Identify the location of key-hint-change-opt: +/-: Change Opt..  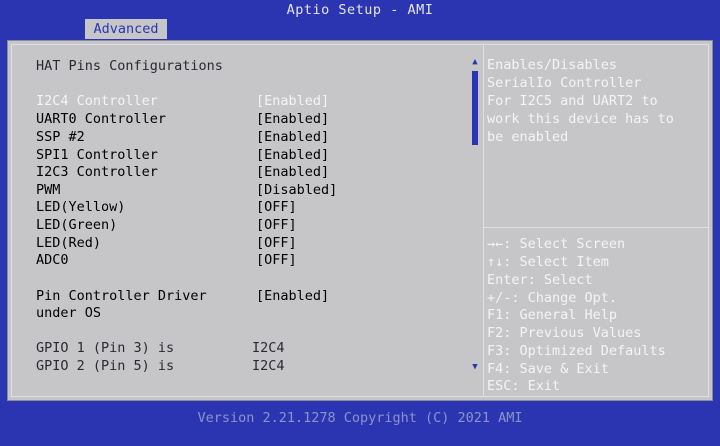
(552, 298).